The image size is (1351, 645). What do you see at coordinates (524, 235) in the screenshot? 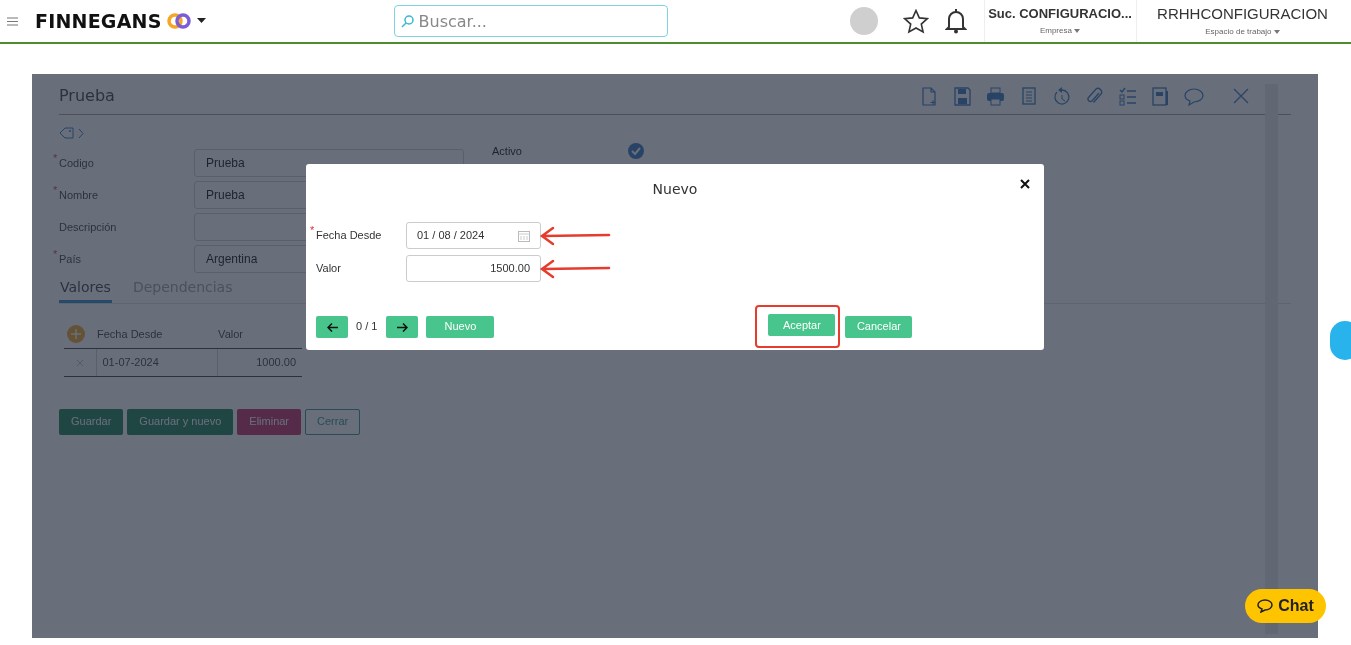
I see `calendar-icon` at bounding box center [524, 235].